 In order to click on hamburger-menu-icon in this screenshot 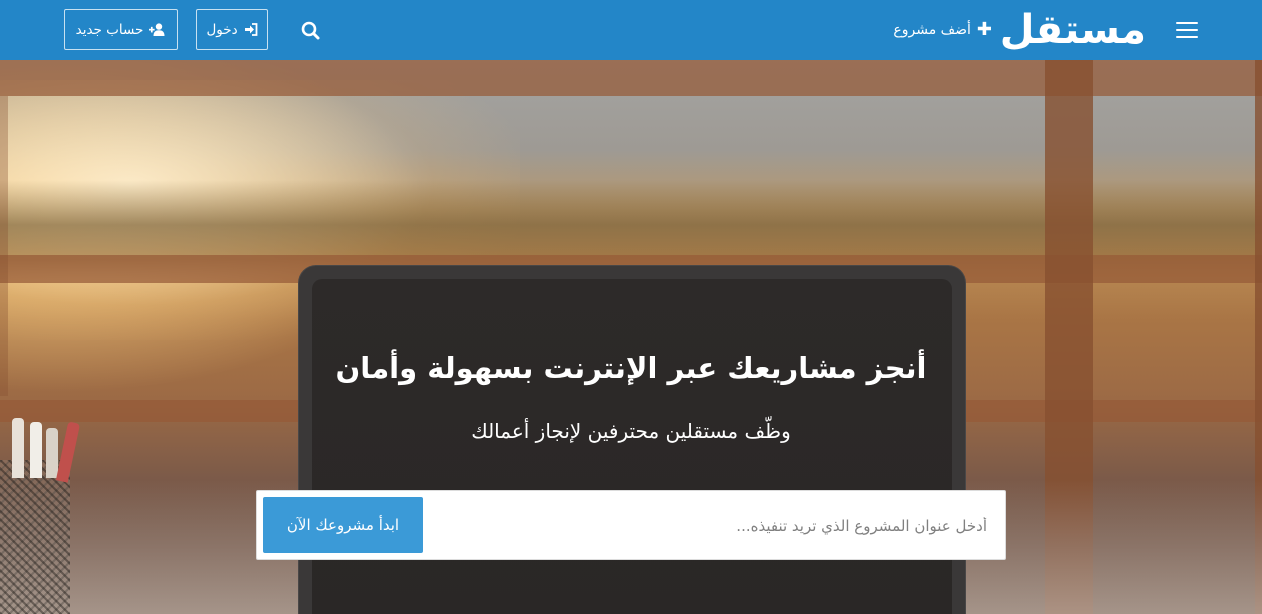, I will do `click(1187, 30)`.